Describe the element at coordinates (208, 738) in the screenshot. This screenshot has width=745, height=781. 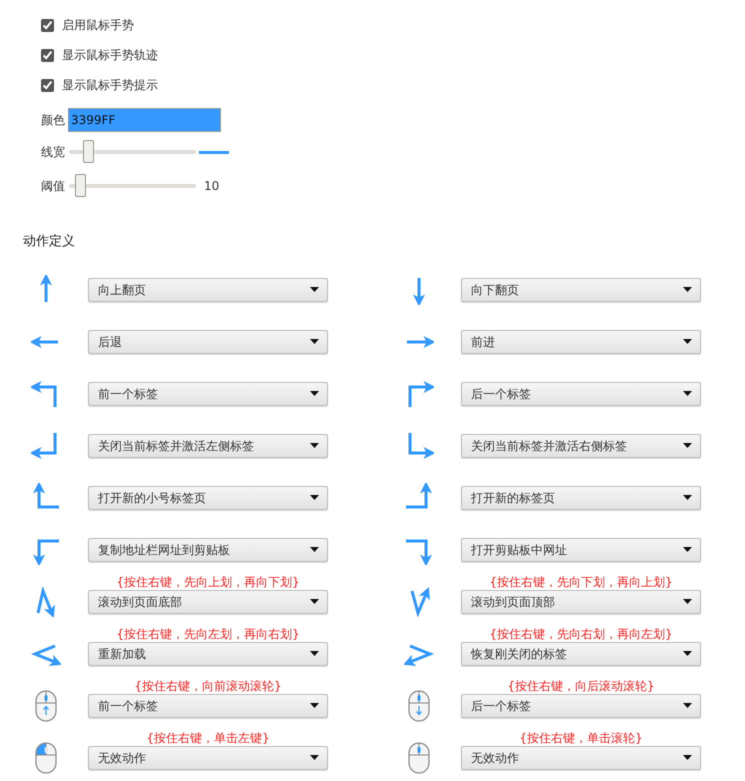
I see `gesture-hint: {按住右键，单击左键}` at that location.